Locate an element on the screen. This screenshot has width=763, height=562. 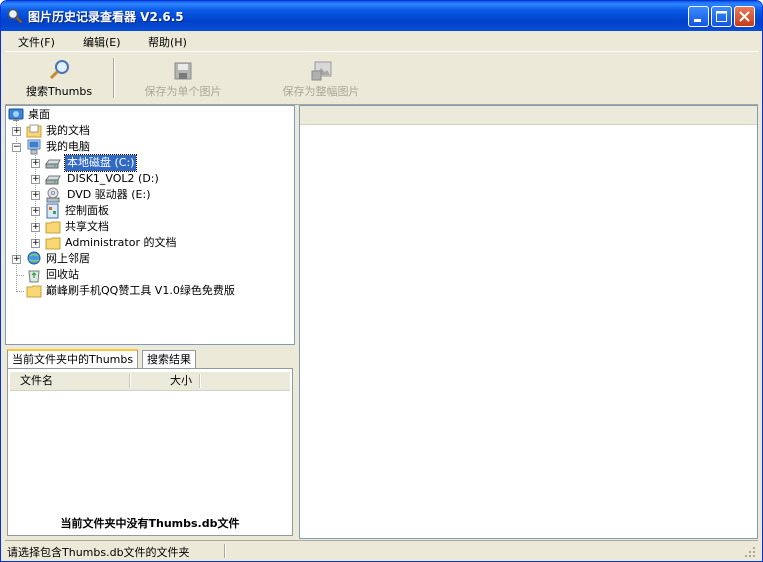
floppy-disk-icon is located at coordinates (183, 71).